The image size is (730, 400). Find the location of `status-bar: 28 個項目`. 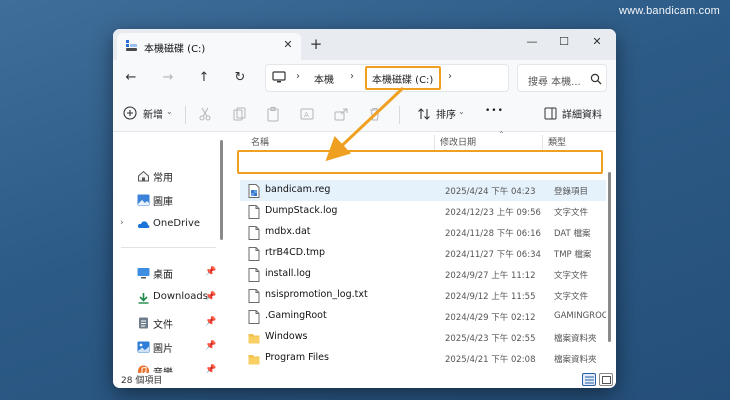

status-bar: 28 個項目 is located at coordinates (364, 380).